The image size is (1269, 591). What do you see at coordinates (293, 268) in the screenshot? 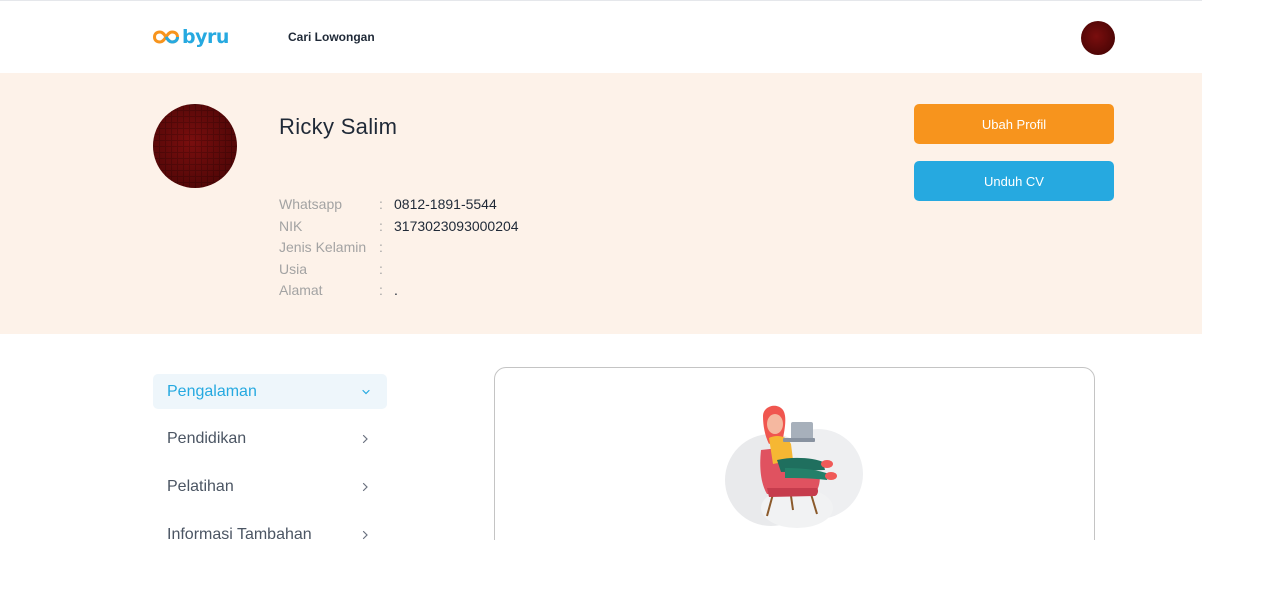
I see `info-label: Usia` at bounding box center [293, 268].